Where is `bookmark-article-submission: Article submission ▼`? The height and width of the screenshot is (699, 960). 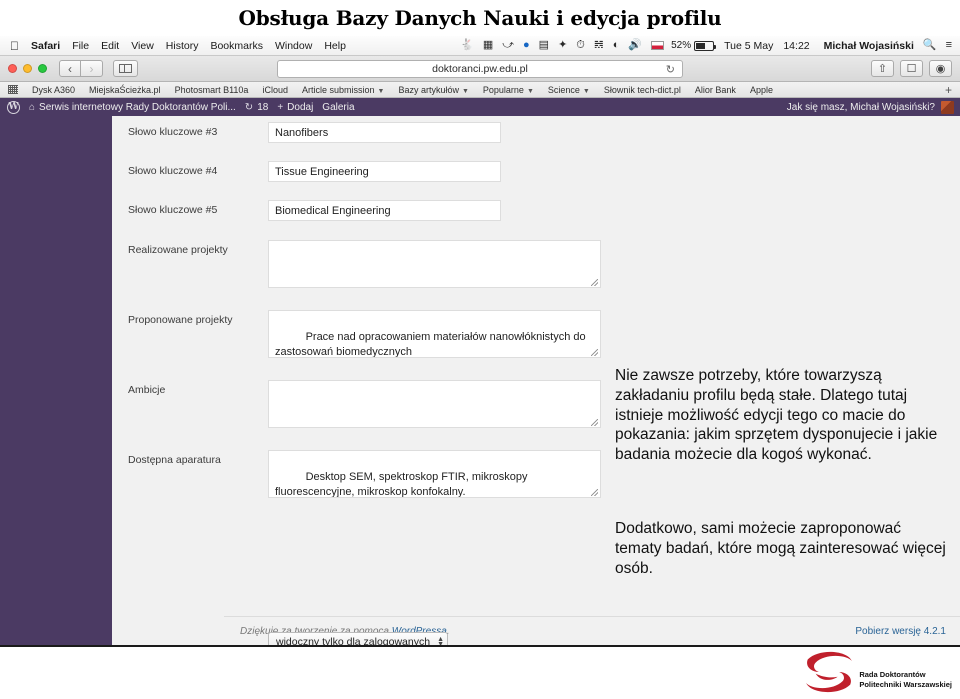 bookmark-article-submission: Article submission ▼ is located at coordinates (343, 90).